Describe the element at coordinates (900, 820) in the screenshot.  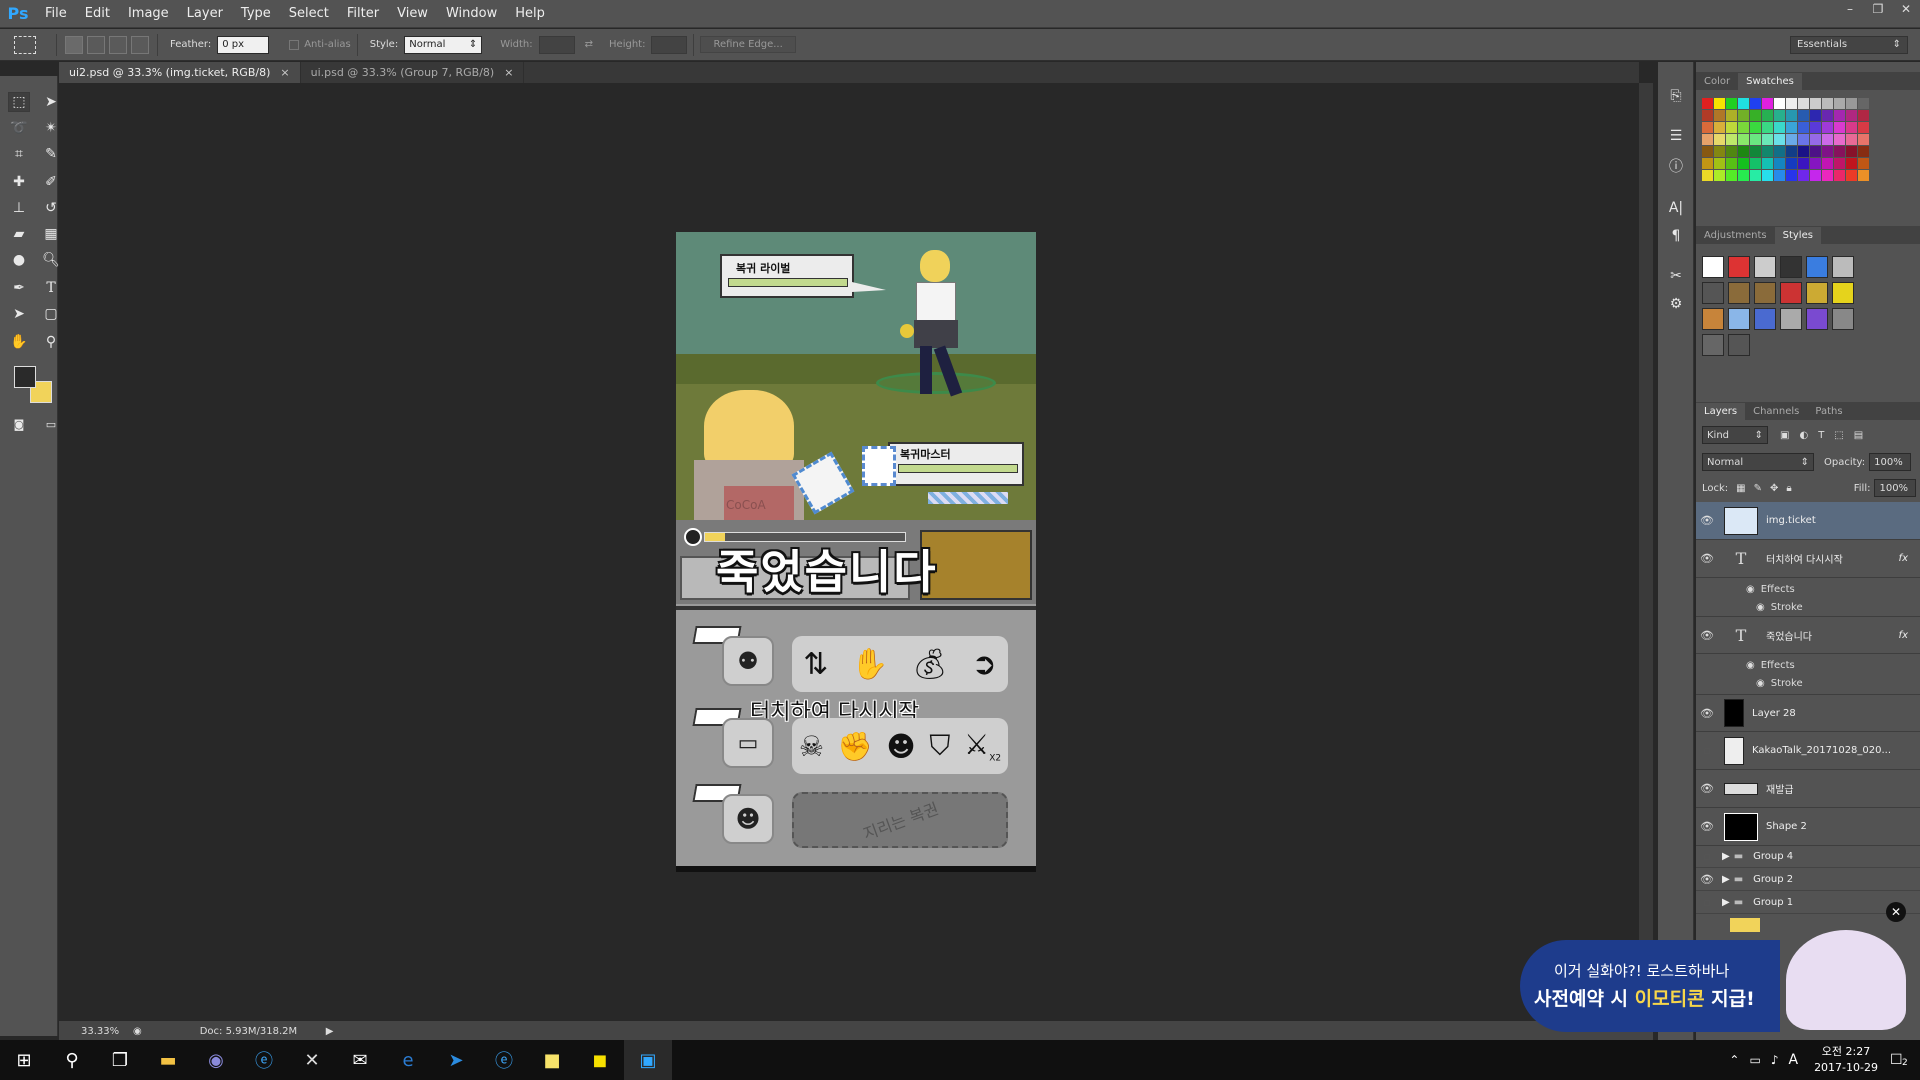
I see `locked-row: 지리는 복권` at that location.